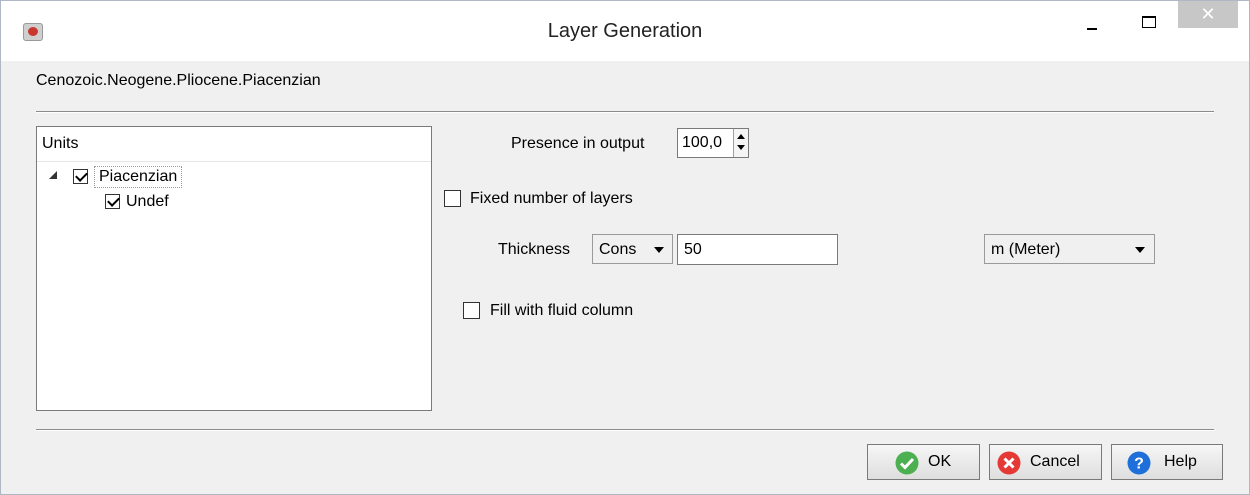  I want to click on fluid-column-checkbox, so click(471, 310).